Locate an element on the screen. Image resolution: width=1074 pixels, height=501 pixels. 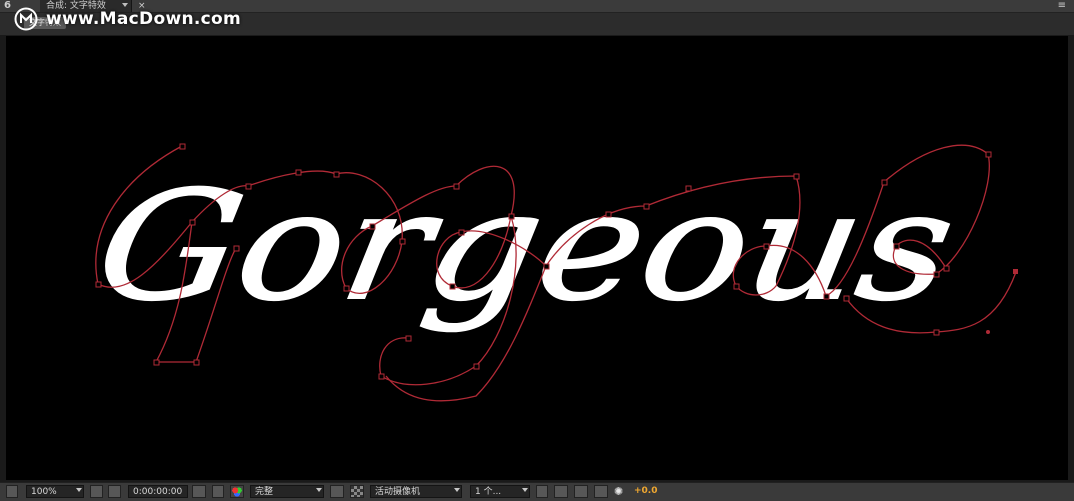
always-preview-icon is located at coordinates (12, 491).